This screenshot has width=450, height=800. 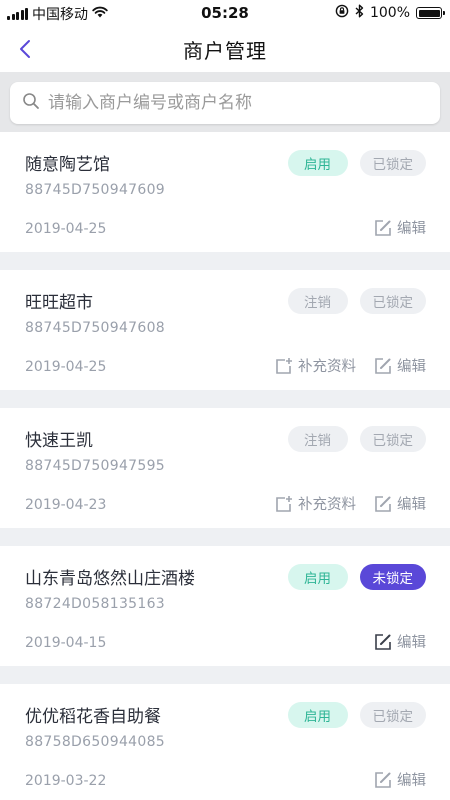 I want to click on search-bar, so click(x=225, y=102).